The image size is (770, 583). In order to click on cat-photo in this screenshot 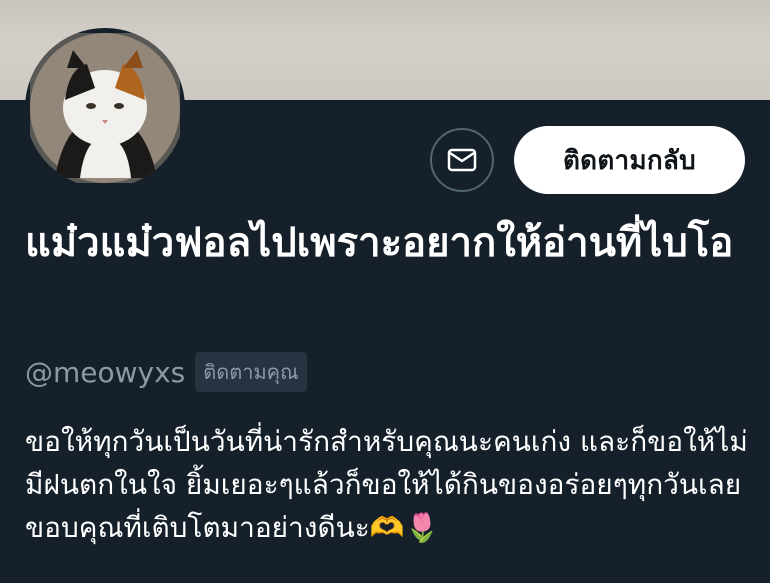, I will do `click(105, 108)`.